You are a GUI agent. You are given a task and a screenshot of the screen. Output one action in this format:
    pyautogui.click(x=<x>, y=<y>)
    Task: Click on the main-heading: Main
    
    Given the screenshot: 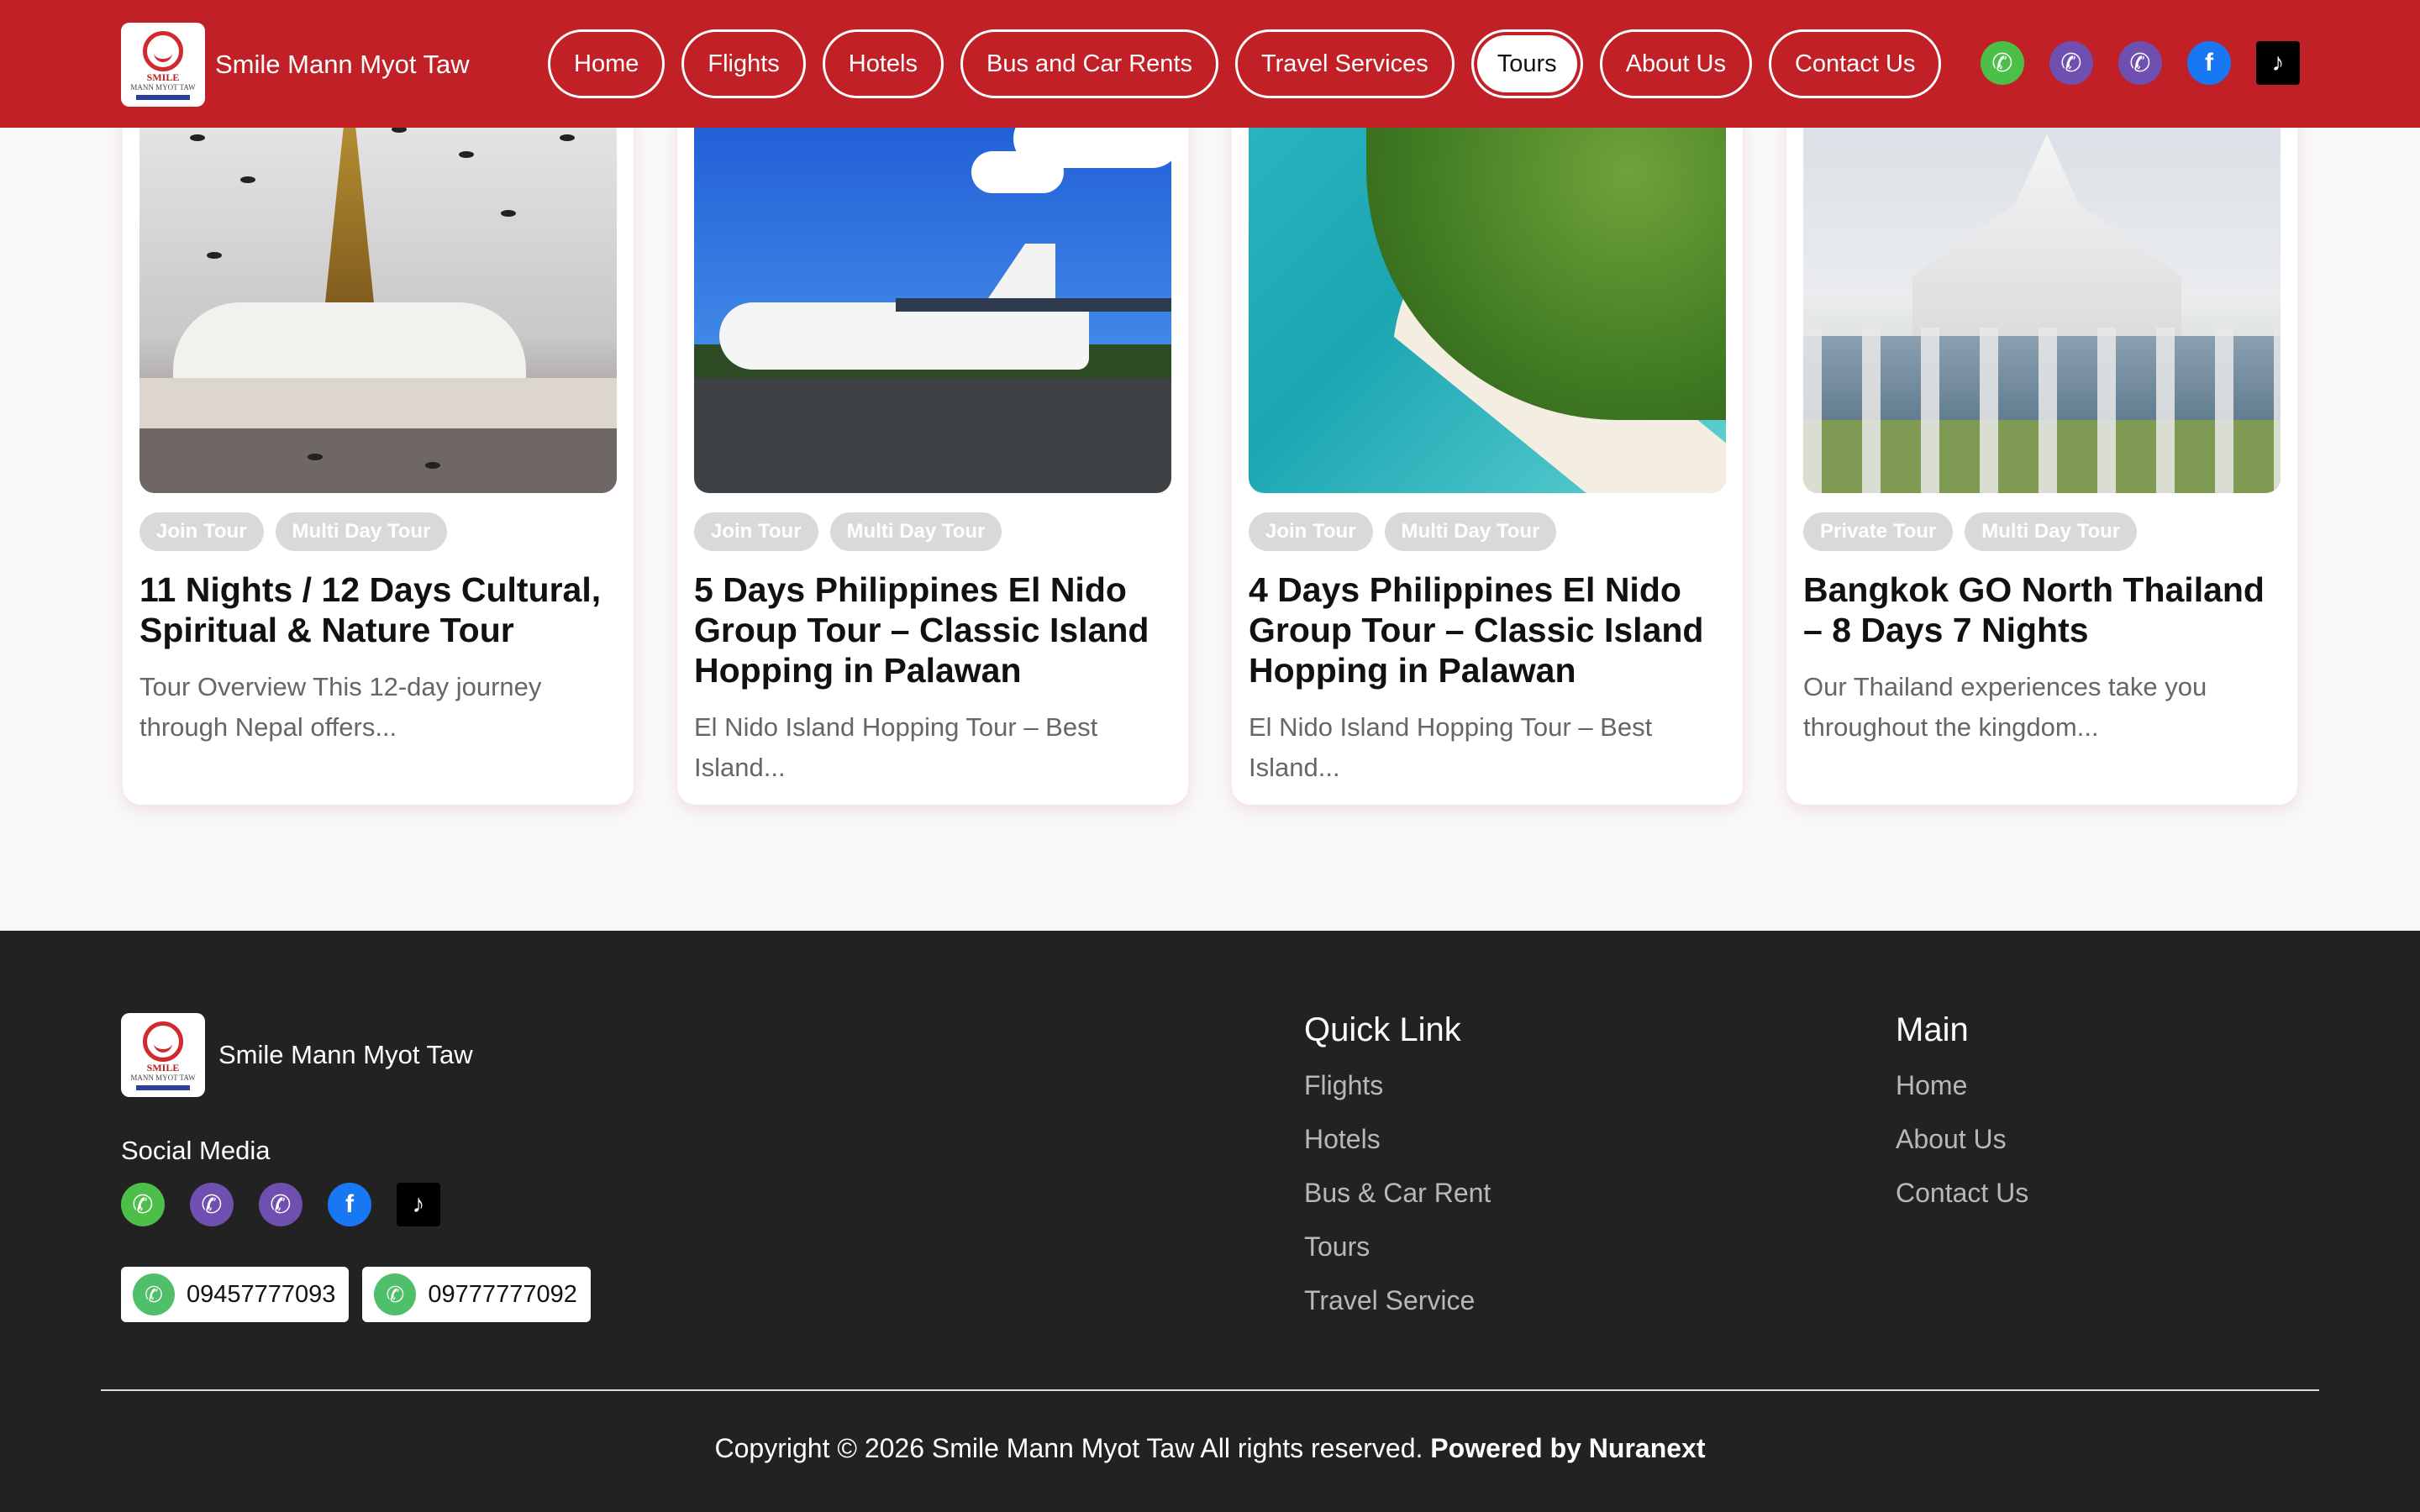 What is the action you would take?
    pyautogui.click(x=1932, y=1029)
    